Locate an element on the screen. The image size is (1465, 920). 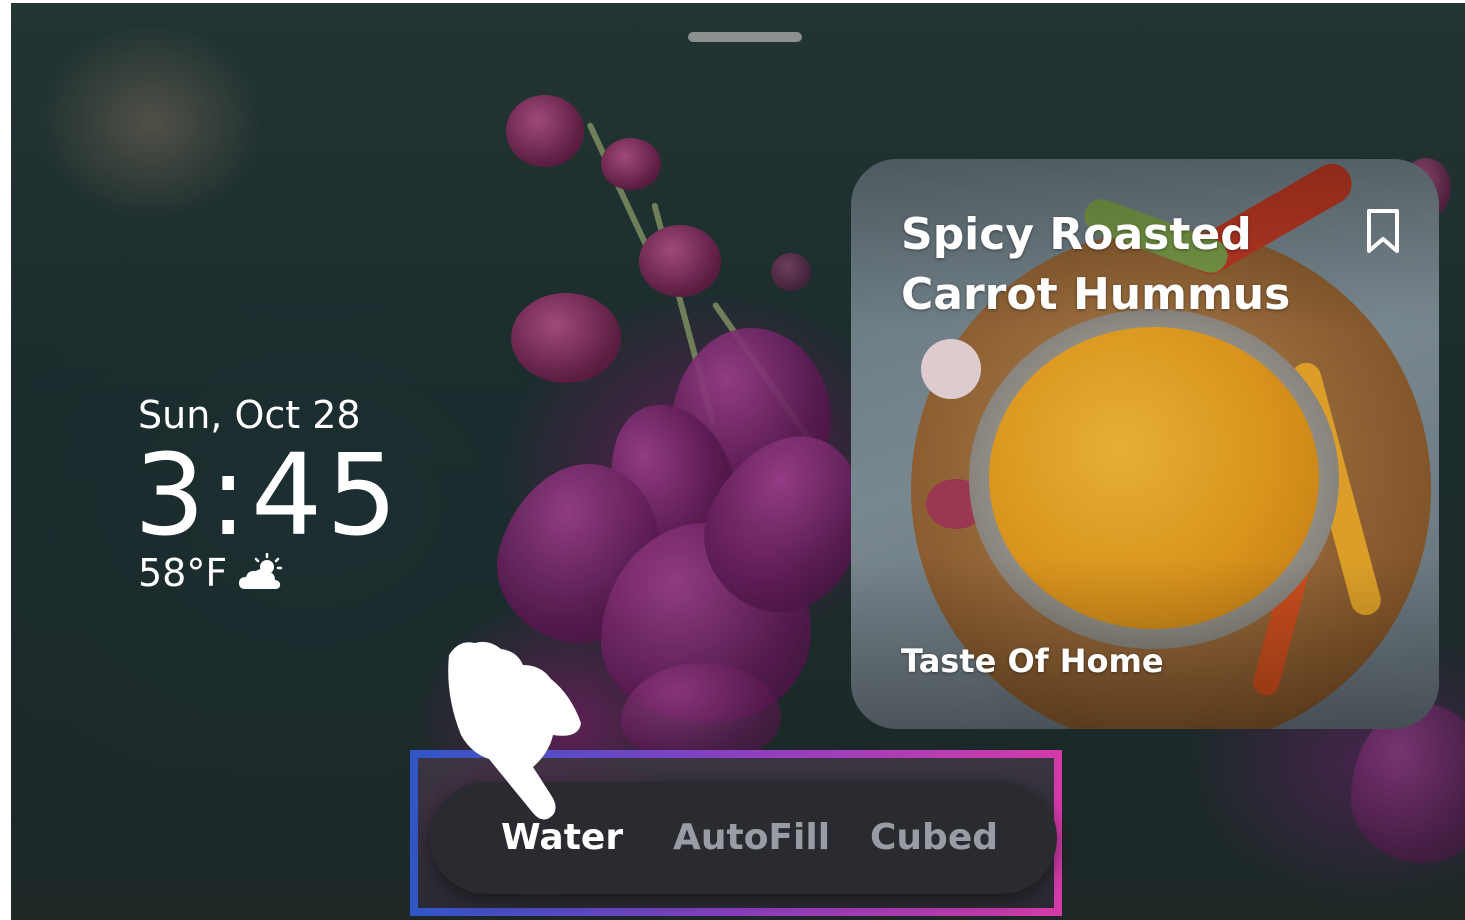
bookmark-icon is located at coordinates (1383, 231).